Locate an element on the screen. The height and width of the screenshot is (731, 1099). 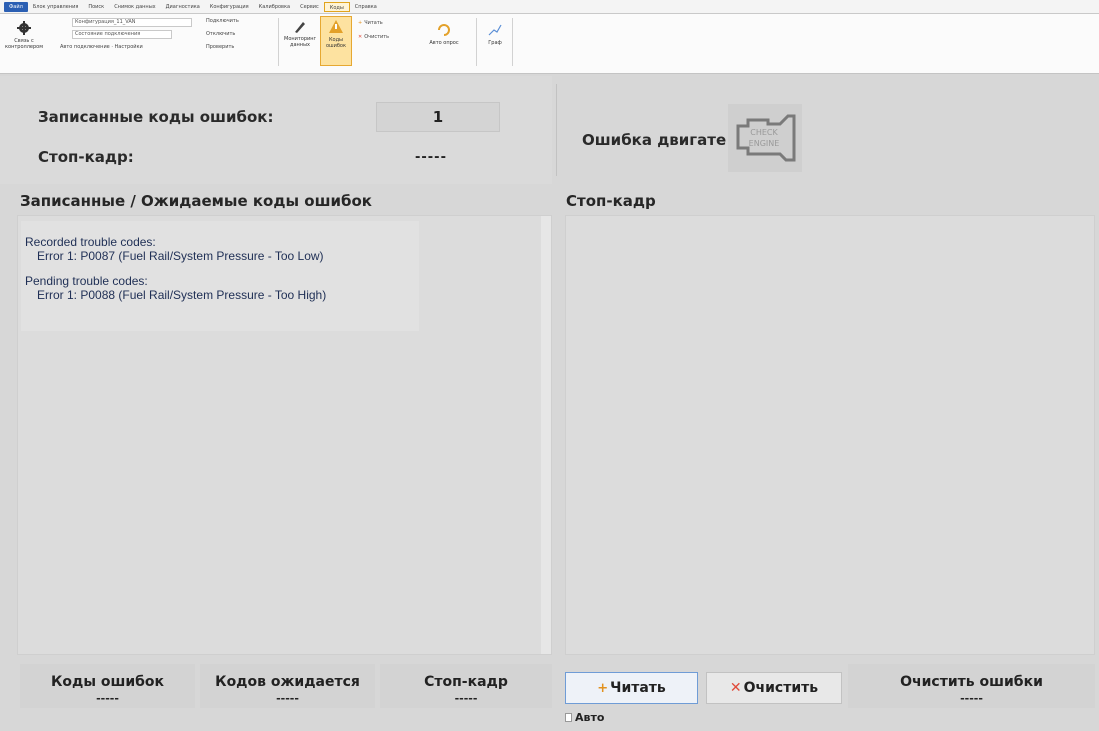
clear-small-label: Очистить is located at coordinates (377, 37).